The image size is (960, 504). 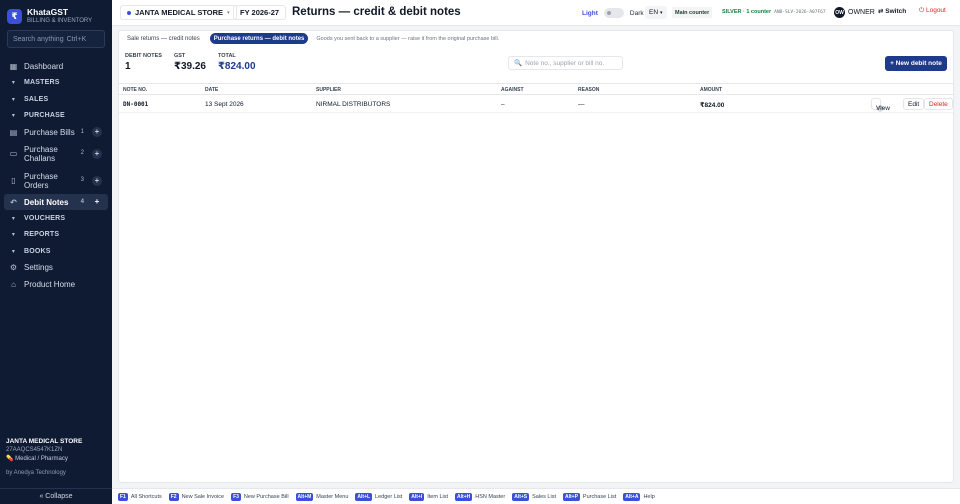 I want to click on add-debit-note-button: +, so click(x=97, y=202).